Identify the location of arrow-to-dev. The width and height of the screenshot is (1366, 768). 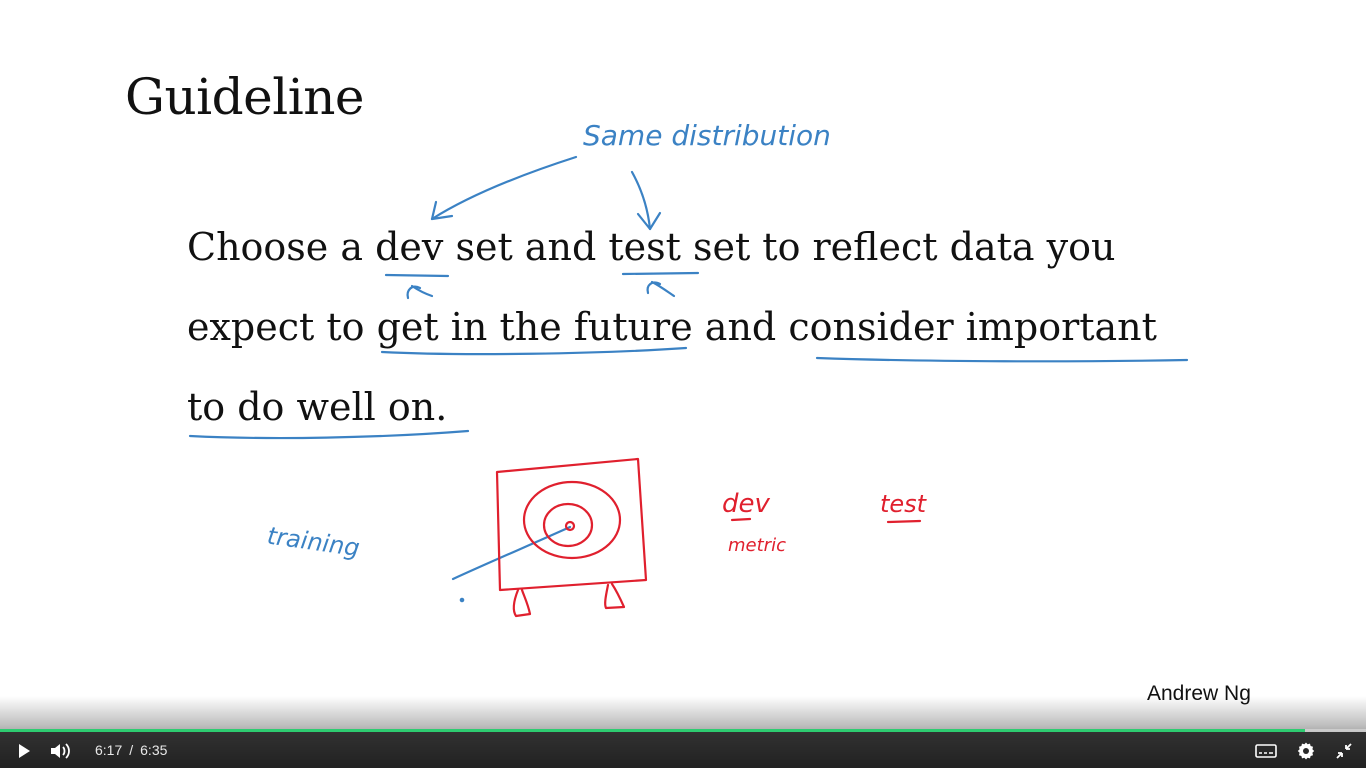
(504, 188).